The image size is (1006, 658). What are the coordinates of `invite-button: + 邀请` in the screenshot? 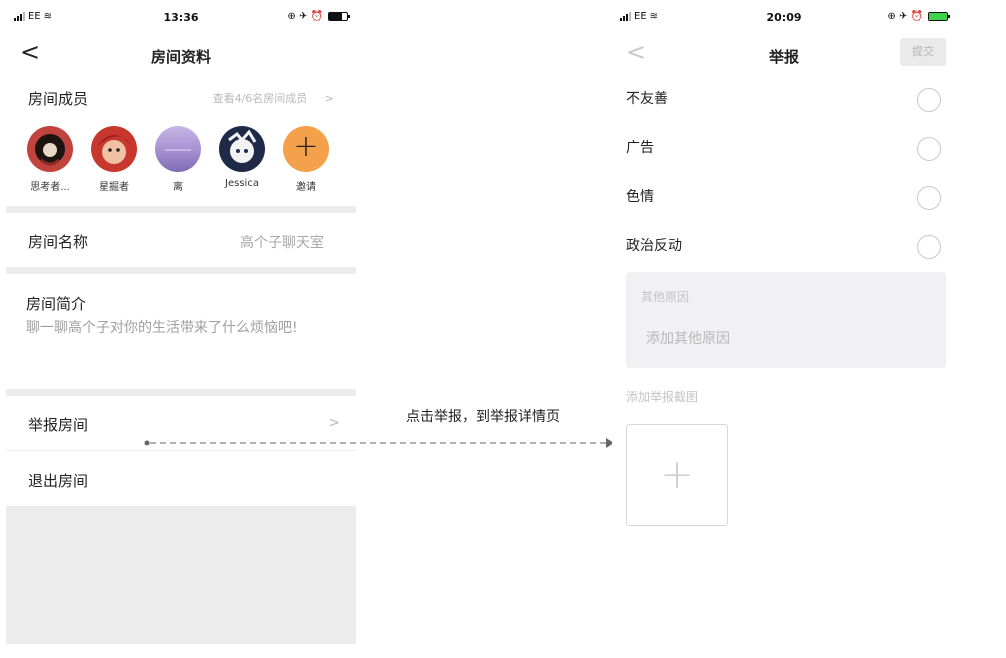 It's located at (306, 159).